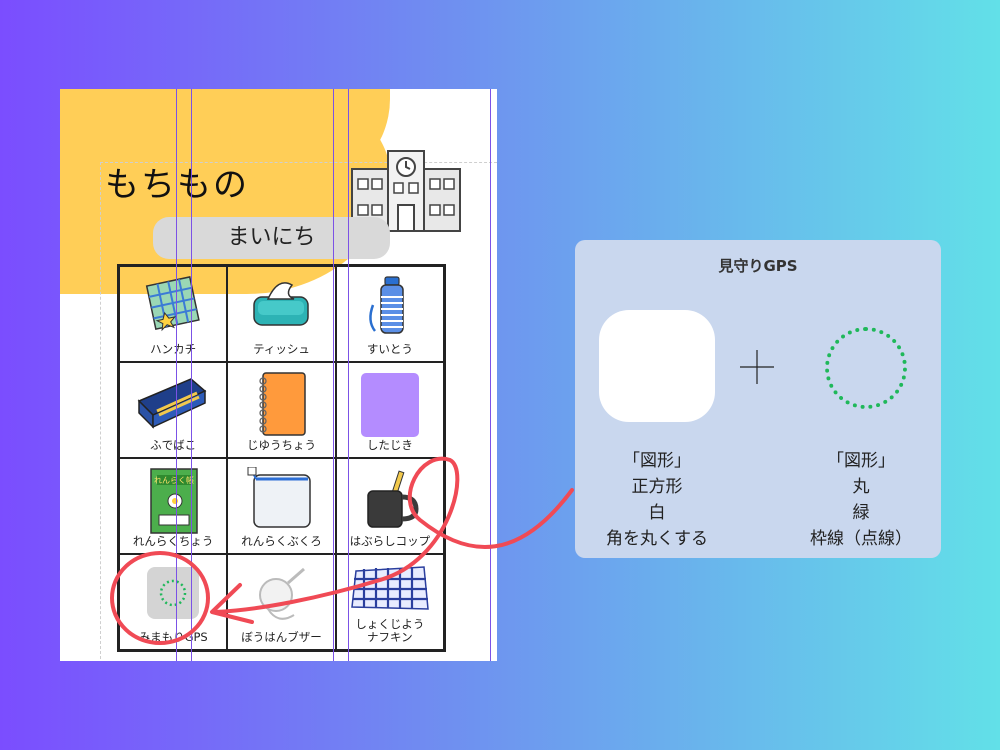 The width and height of the screenshot is (1000, 750). Describe the element at coordinates (173, 636) in the screenshot. I see `item-label: みまもりGPS` at that location.